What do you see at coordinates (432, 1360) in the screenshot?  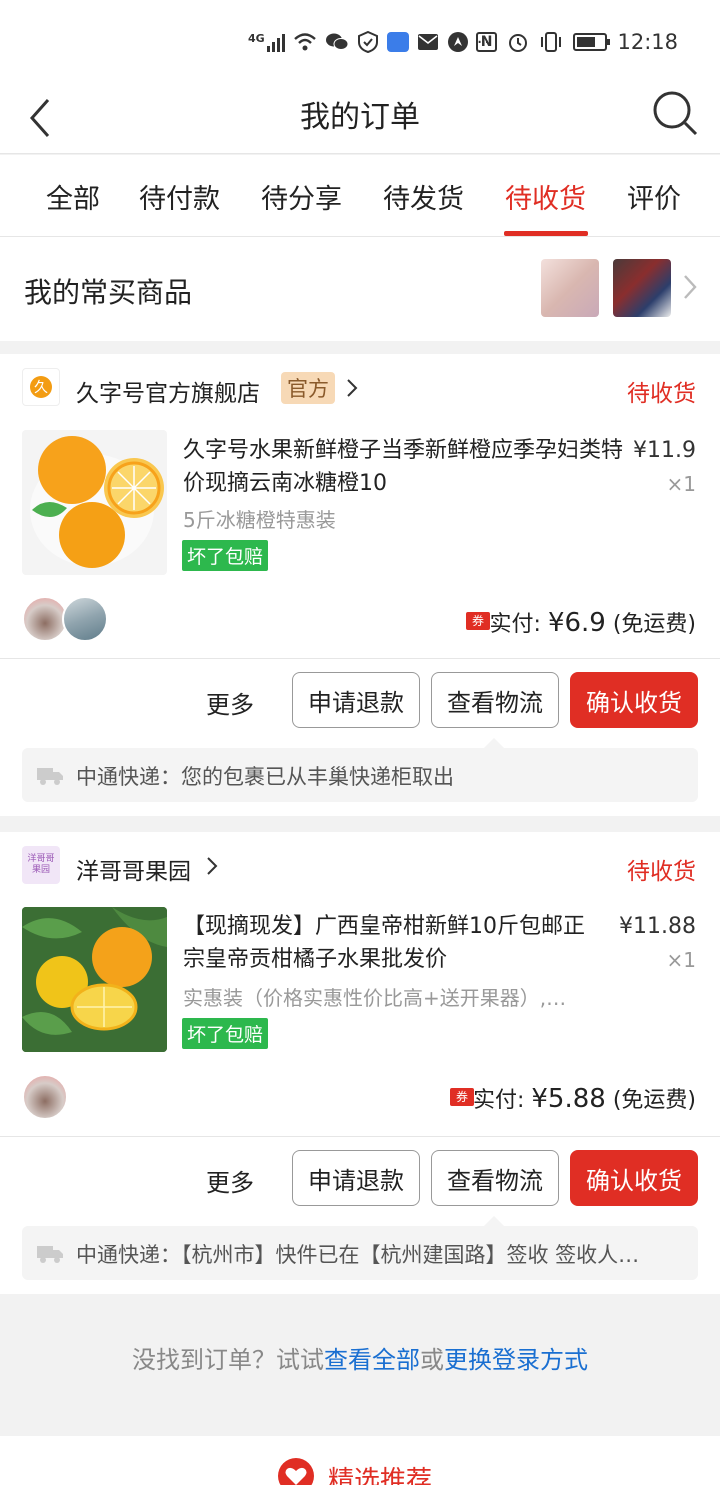 I see `not-found-or: 或` at bounding box center [432, 1360].